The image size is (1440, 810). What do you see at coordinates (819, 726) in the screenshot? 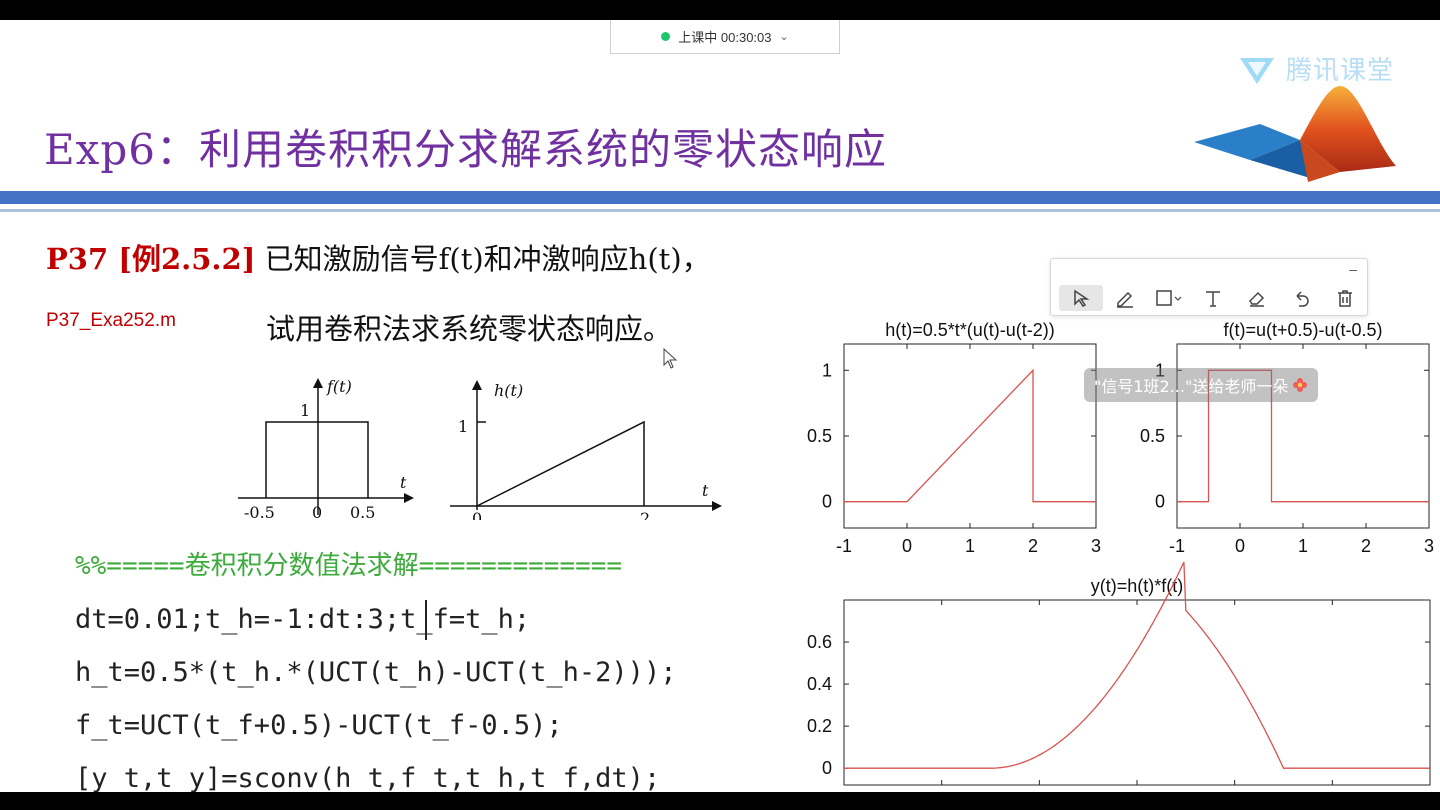
I see `y-tick-label: 0.2` at bounding box center [819, 726].